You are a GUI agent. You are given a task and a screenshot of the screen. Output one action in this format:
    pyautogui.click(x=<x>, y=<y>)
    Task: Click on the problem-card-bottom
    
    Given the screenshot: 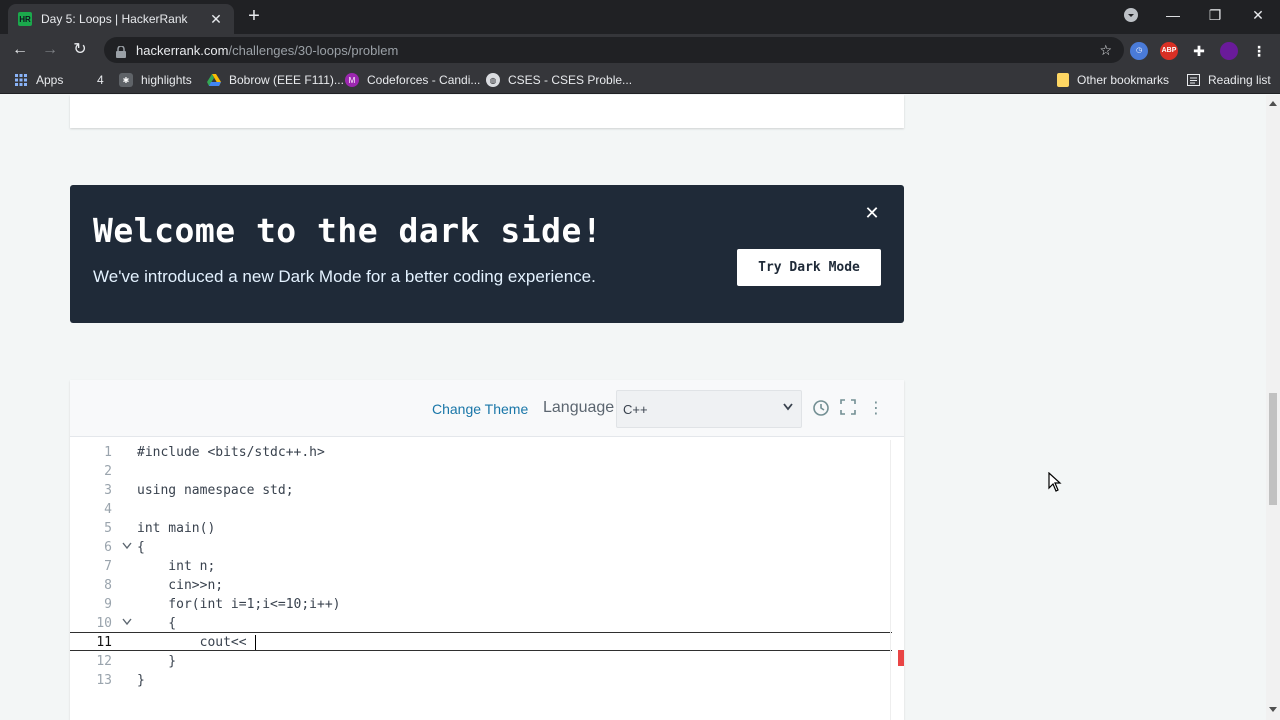 What is the action you would take?
    pyautogui.click(x=487, y=111)
    